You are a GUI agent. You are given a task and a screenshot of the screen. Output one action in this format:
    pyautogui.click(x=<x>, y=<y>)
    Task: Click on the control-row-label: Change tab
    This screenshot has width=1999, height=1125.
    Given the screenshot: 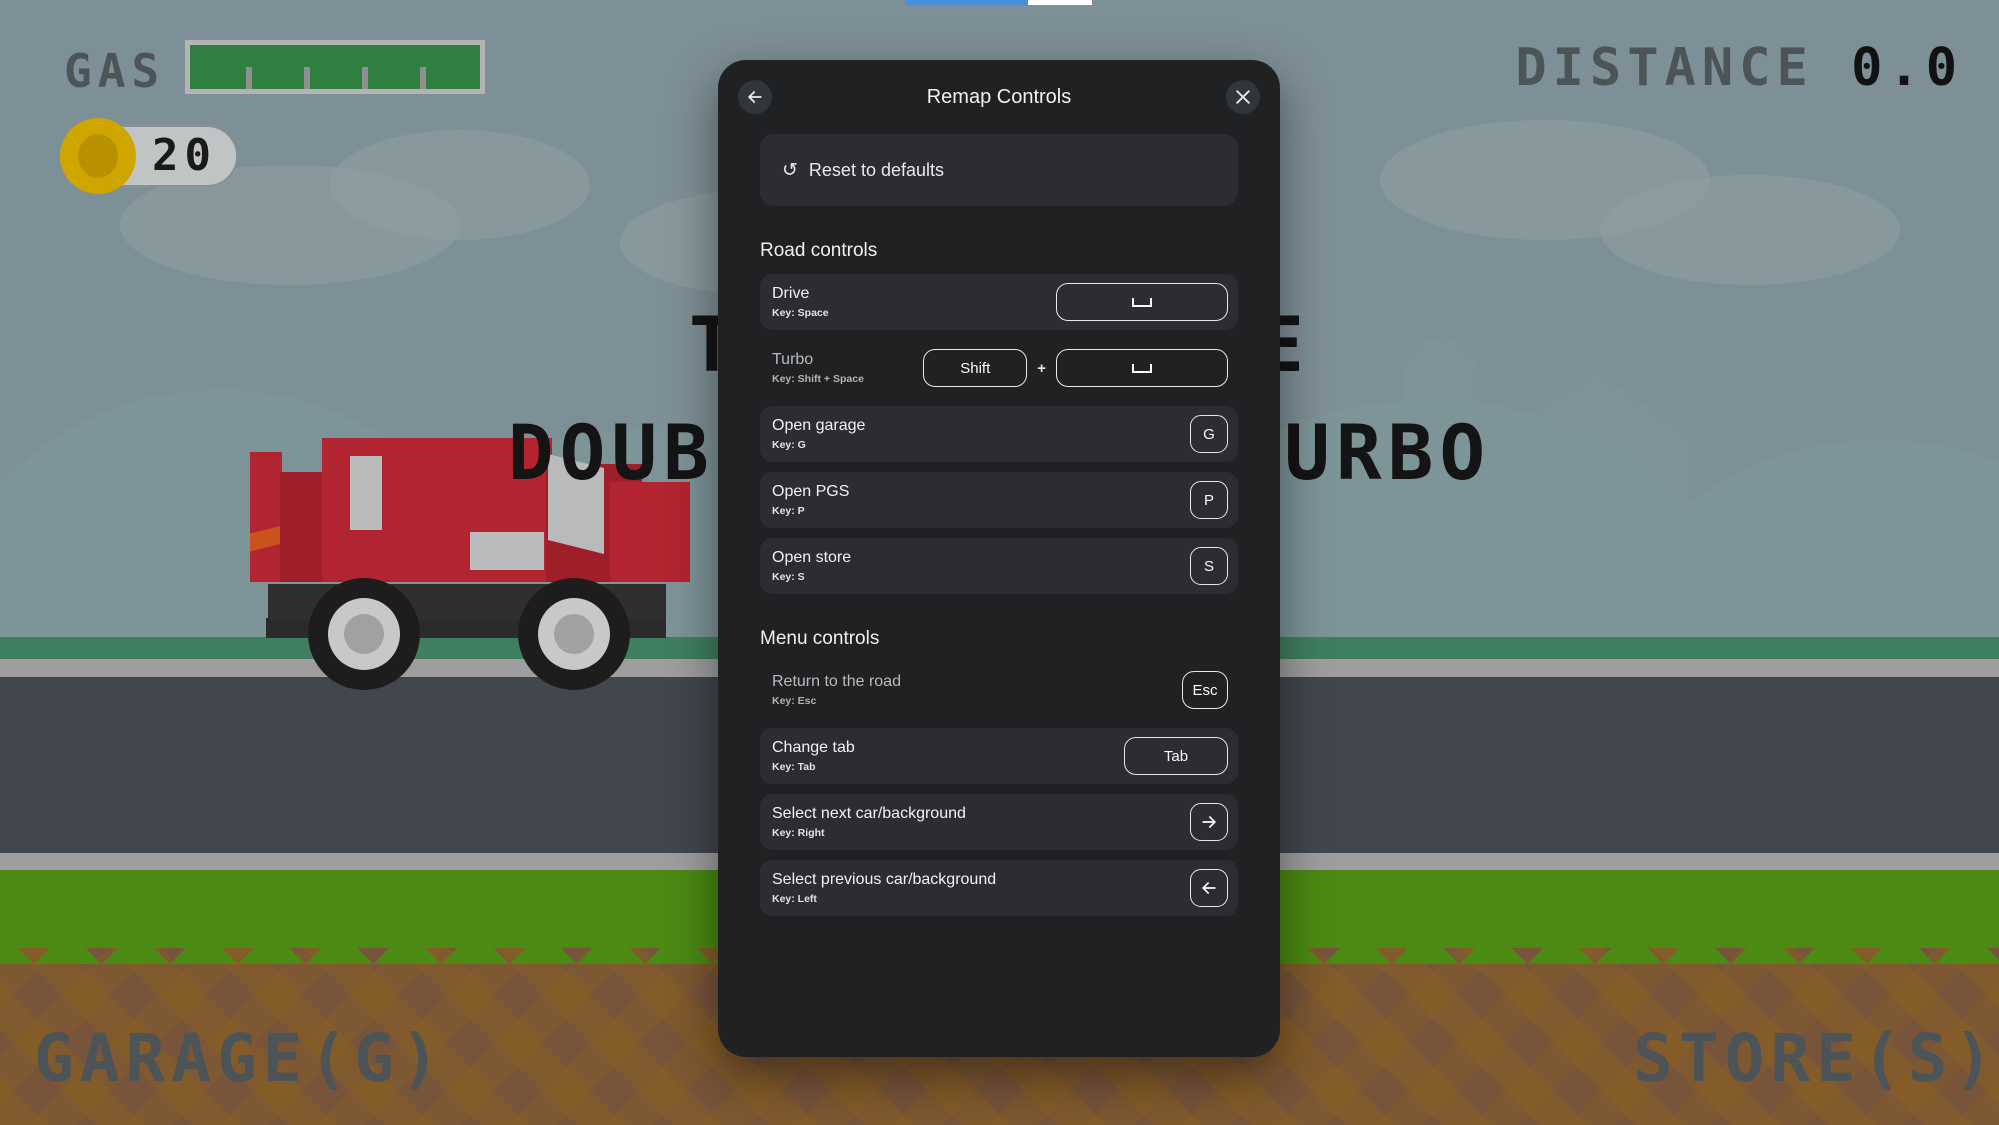 What is the action you would take?
    pyautogui.click(x=813, y=748)
    